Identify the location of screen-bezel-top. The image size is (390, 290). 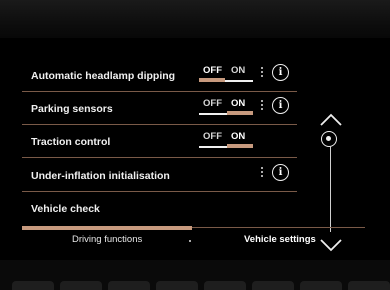
(195, 19).